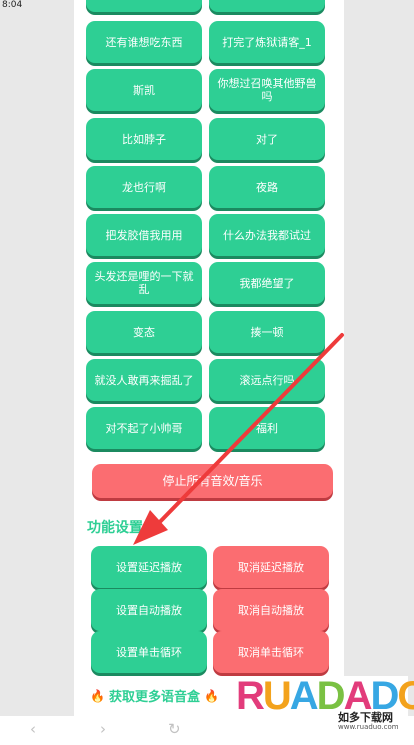 This screenshot has width=414, height=745. Describe the element at coordinates (103, 729) in the screenshot. I see `forward-icon: ›` at that location.